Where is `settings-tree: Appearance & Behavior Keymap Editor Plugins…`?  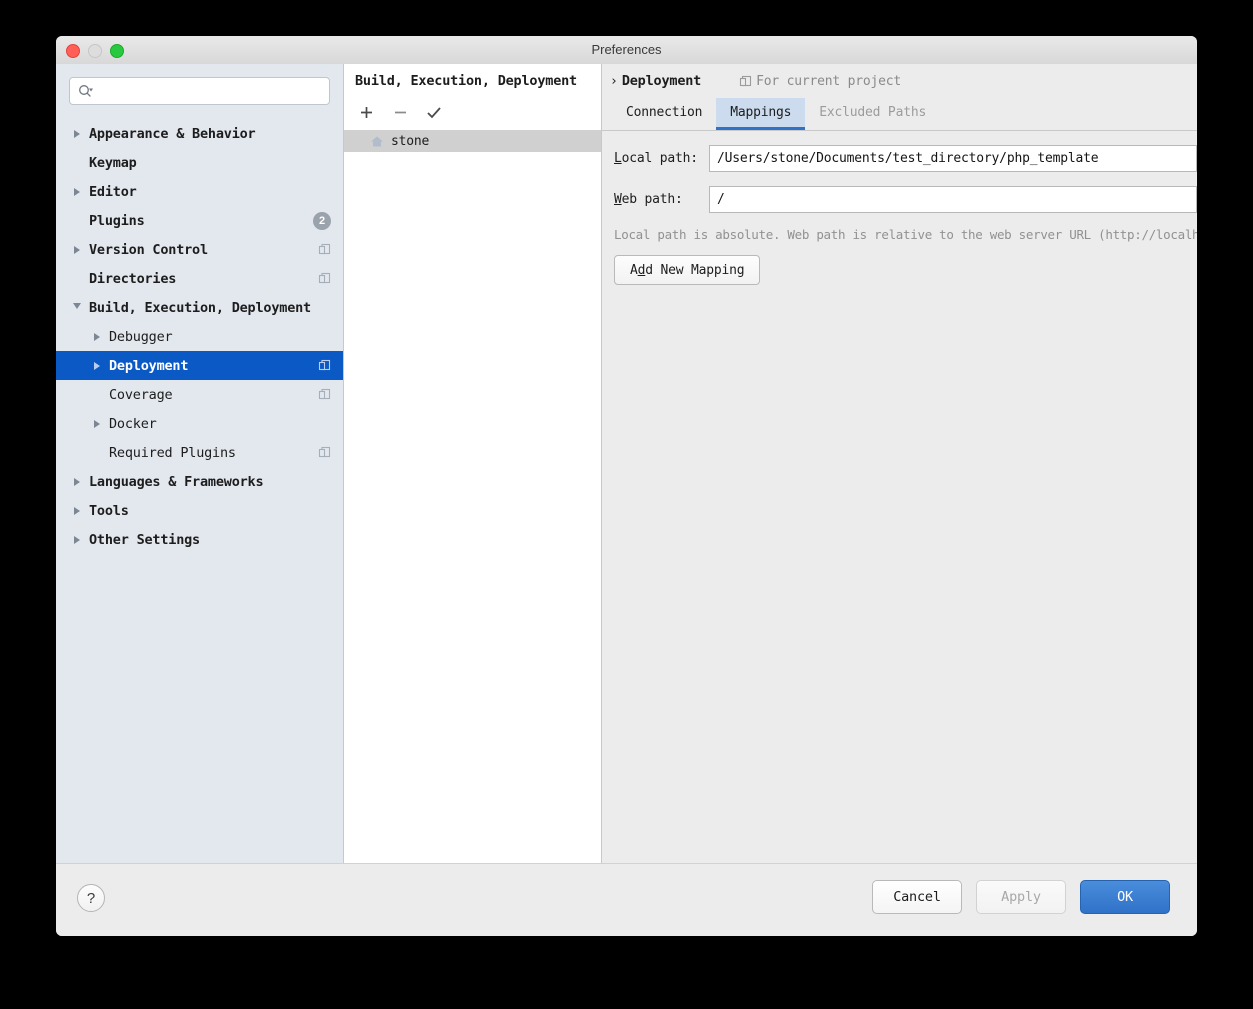
settings-tree: Appearance & Behavior Keymap Editor Plugins… is located at coordinates (199, 336).